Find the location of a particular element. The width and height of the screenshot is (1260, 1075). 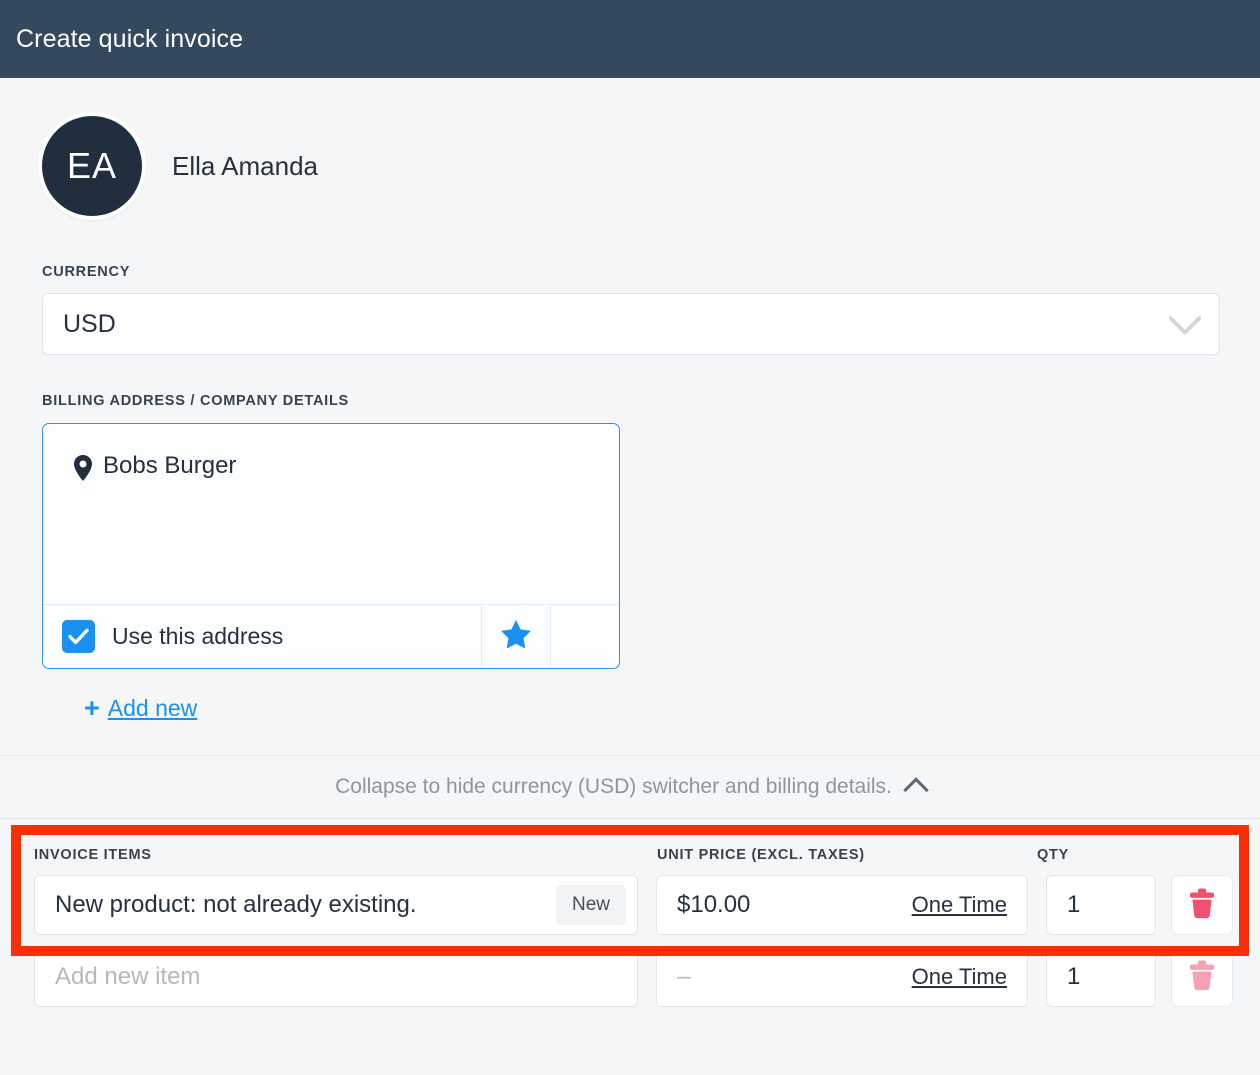

set-default-address-button is located at coordinates (515, 636).